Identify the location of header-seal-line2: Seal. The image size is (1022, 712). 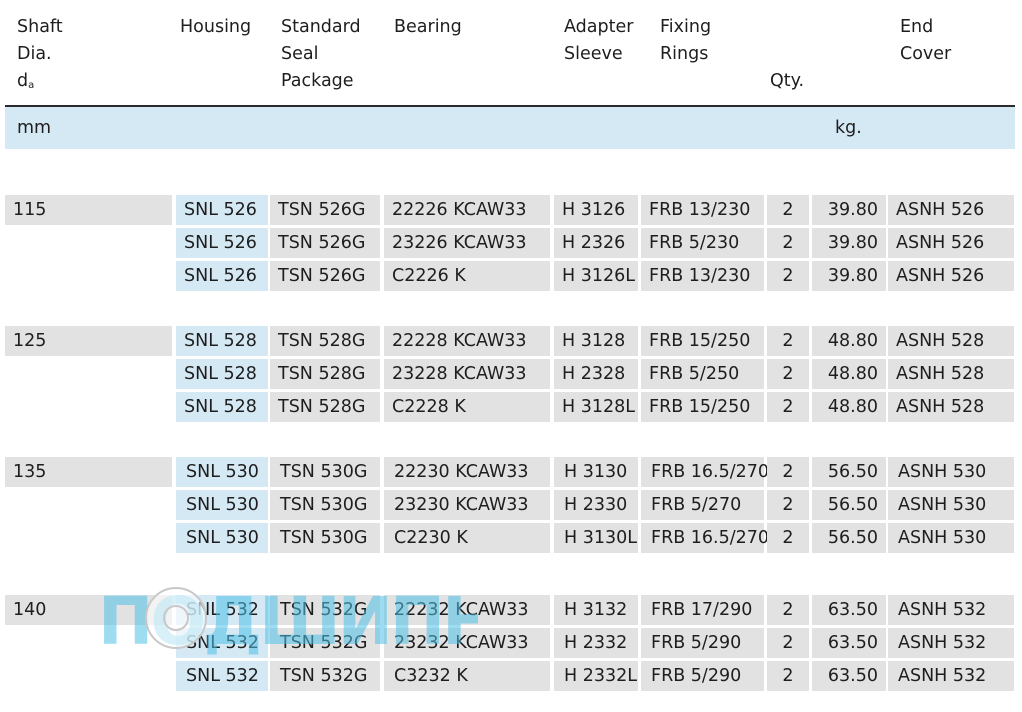
(300, 54).